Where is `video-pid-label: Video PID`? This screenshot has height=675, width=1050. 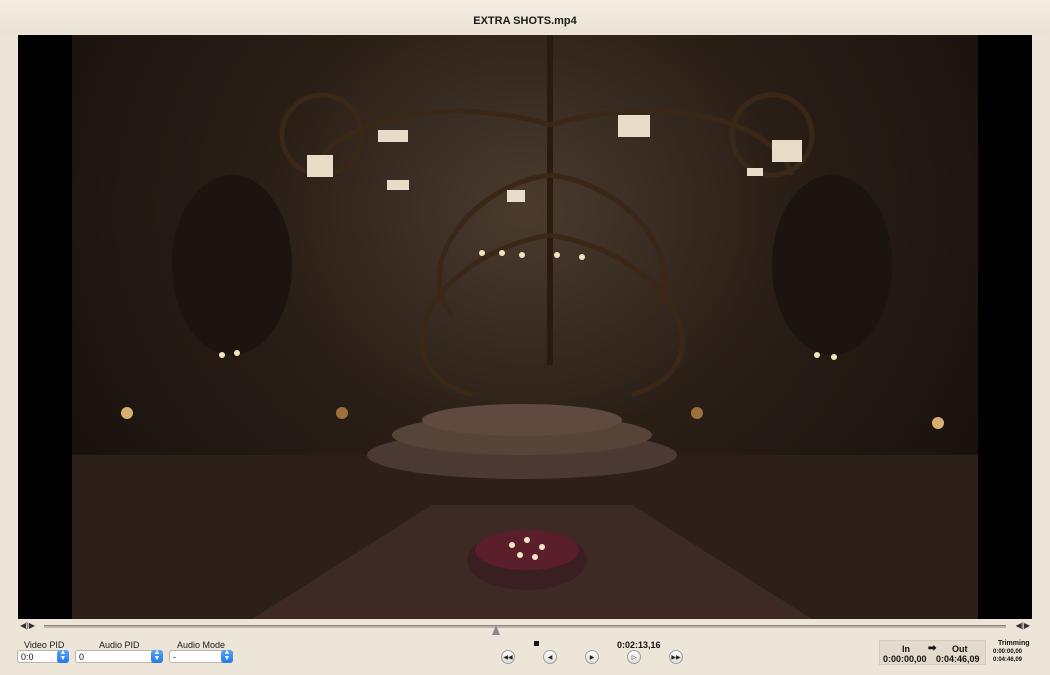
video-pid-label: Video PID is located at coordinates (44, 645).